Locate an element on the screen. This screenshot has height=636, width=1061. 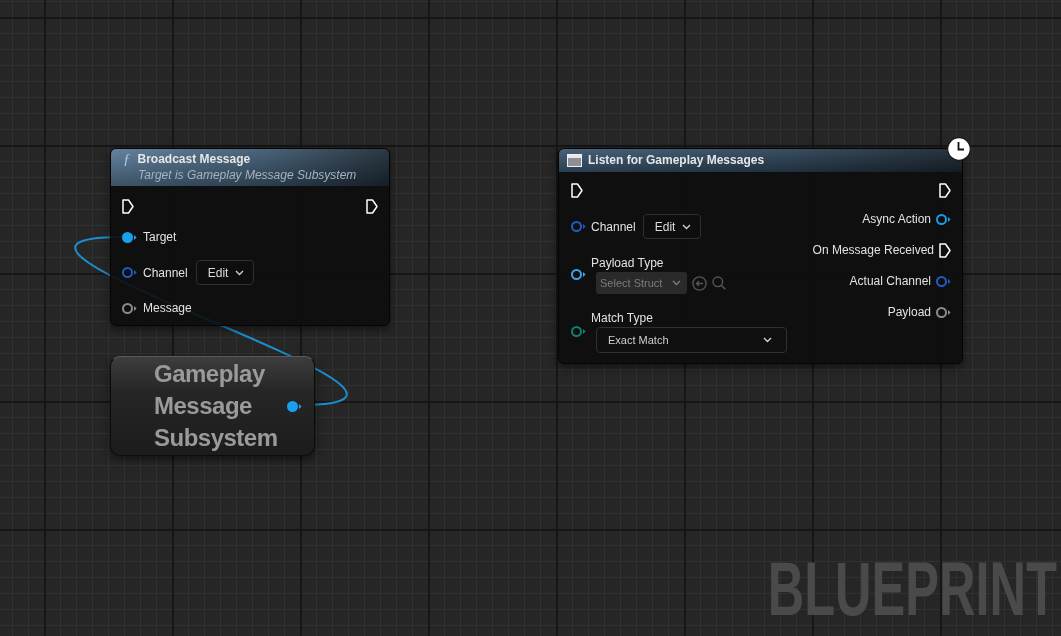
pin-label: Payload is located at coordinates (909, 312).